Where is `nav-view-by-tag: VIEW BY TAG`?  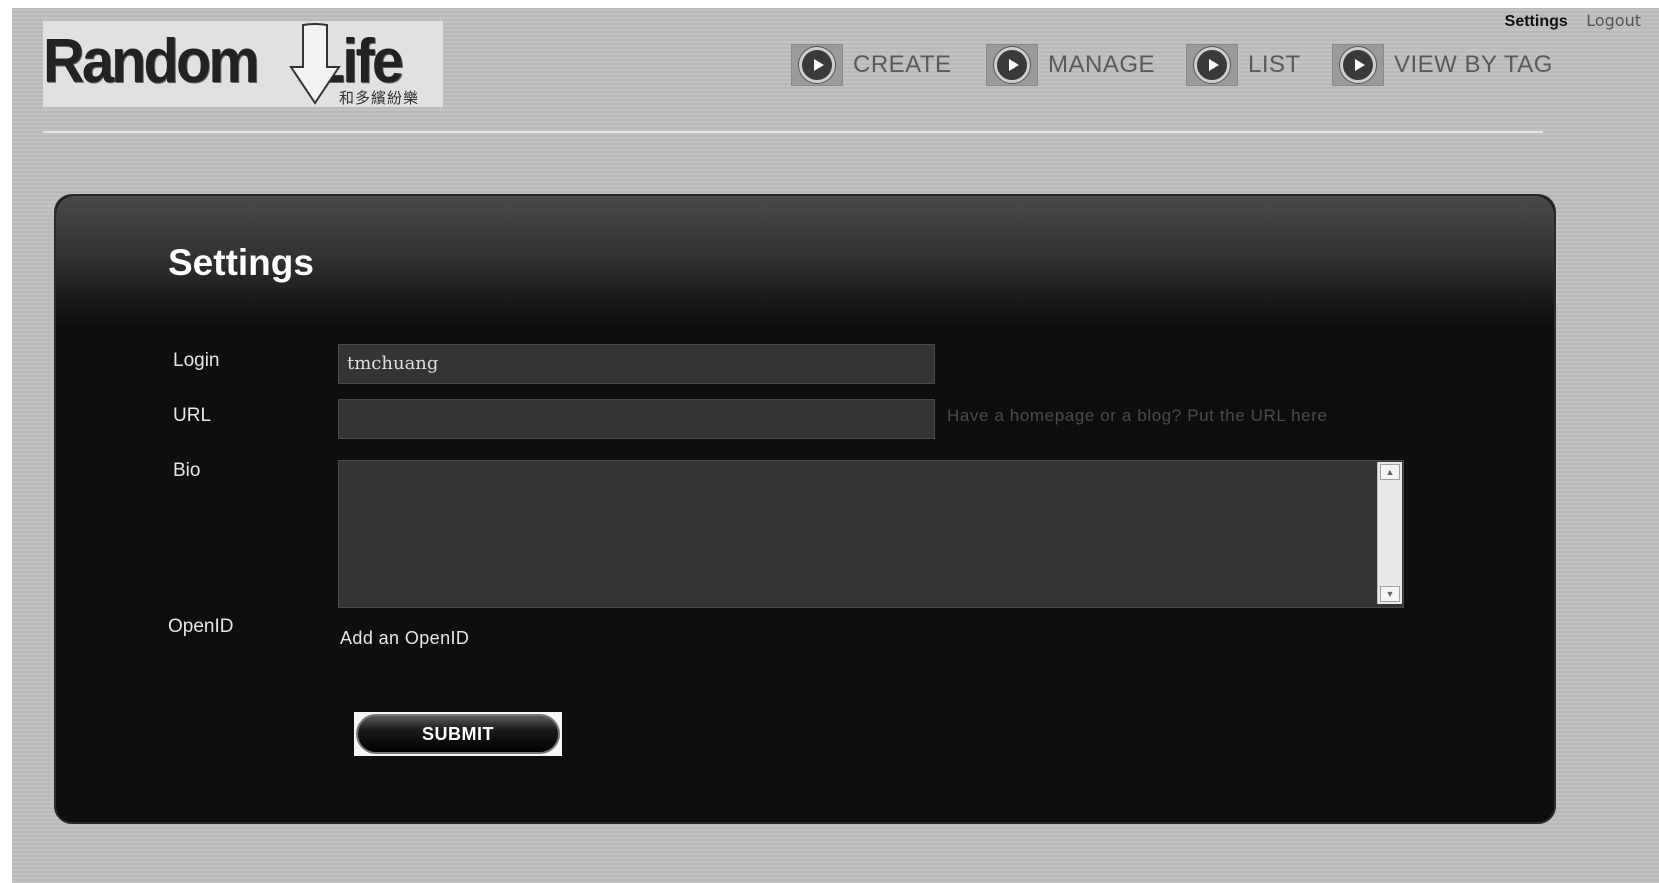 nav-view-by-tag: VIEW BY TAG is located at coordinates (1442, 65).